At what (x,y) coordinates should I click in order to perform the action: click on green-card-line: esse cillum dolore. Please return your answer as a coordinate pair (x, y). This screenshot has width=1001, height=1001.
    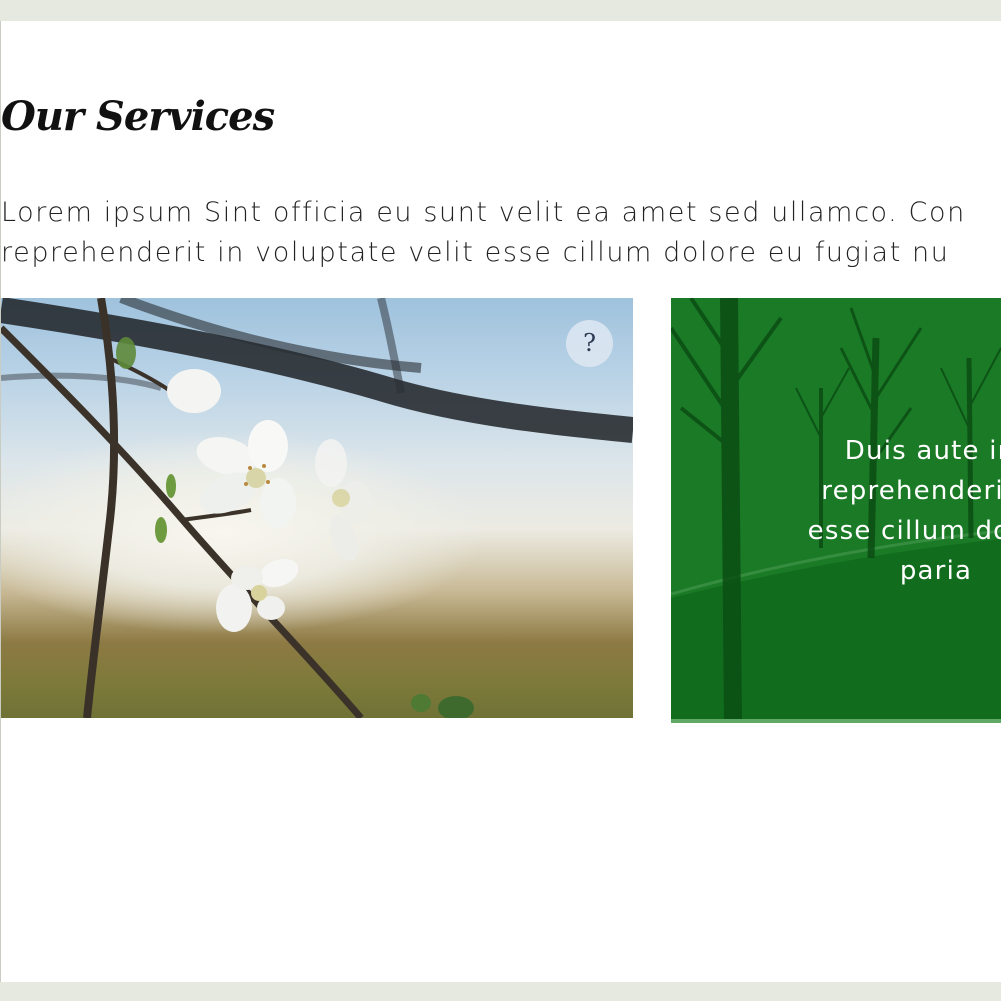
    Looking at the image, I should click on (904, 531).